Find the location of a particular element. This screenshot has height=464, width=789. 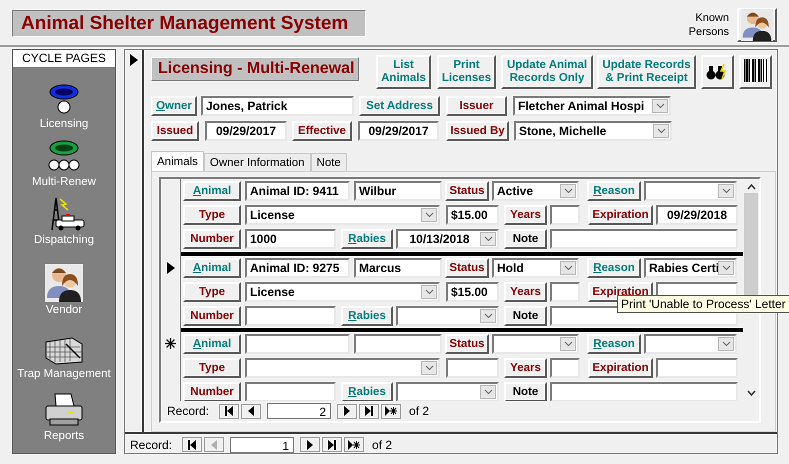

sidebar-item: Vendor is located at coordinates (64, 310).